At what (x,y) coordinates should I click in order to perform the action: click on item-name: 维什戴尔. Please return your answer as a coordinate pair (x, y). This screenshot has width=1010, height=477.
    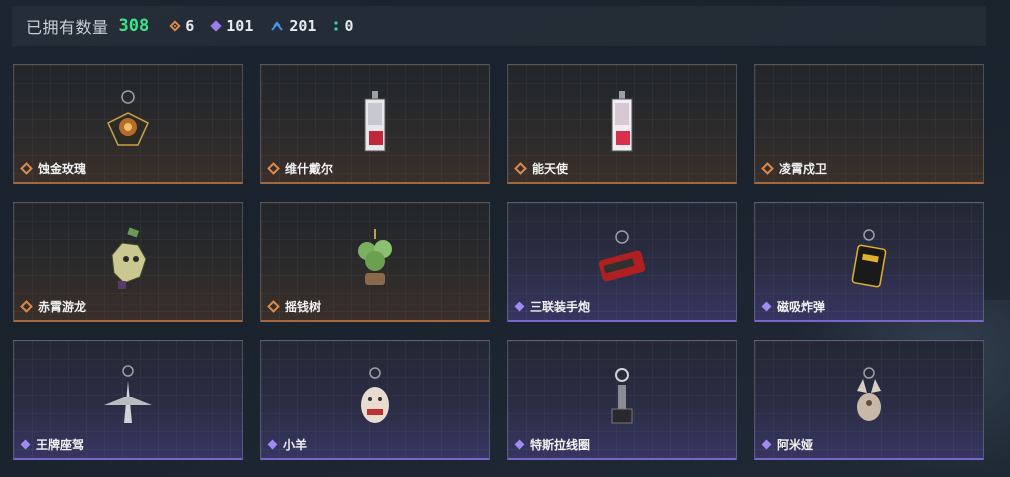
    Looking at the image, I should click on (309, 169).